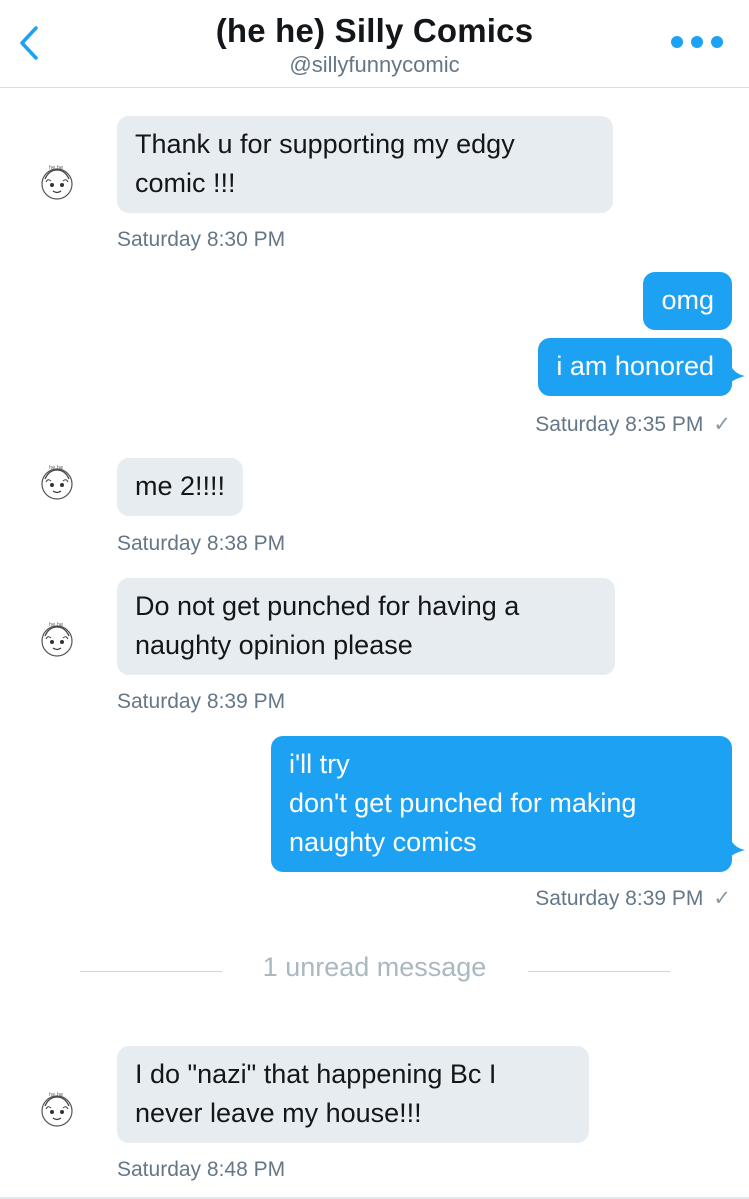 This screenshot has height=1199, width=749. What do you see at coordinates (635, 367) in the screenshot?
I see `message-bubble-outgoing: i am honored` at bounding box center [635, 367].